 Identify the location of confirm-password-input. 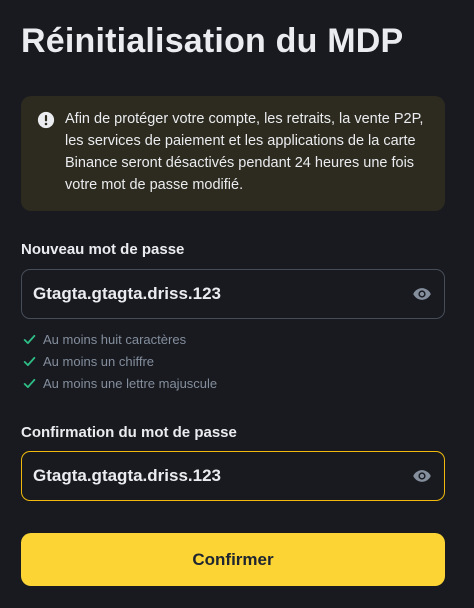
(213, 476).